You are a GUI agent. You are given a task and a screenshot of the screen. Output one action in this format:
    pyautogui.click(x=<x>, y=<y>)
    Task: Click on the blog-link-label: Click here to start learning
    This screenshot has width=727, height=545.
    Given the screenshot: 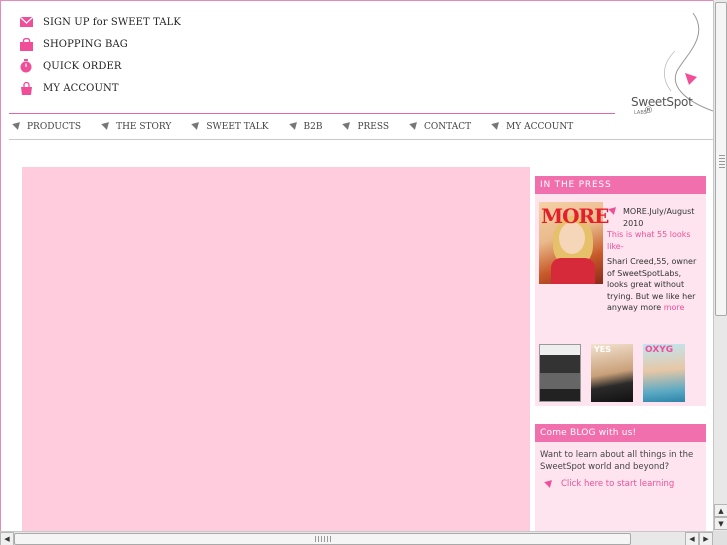 What is the action you would take?
    pyautogui.click(x=618, y=484)
    